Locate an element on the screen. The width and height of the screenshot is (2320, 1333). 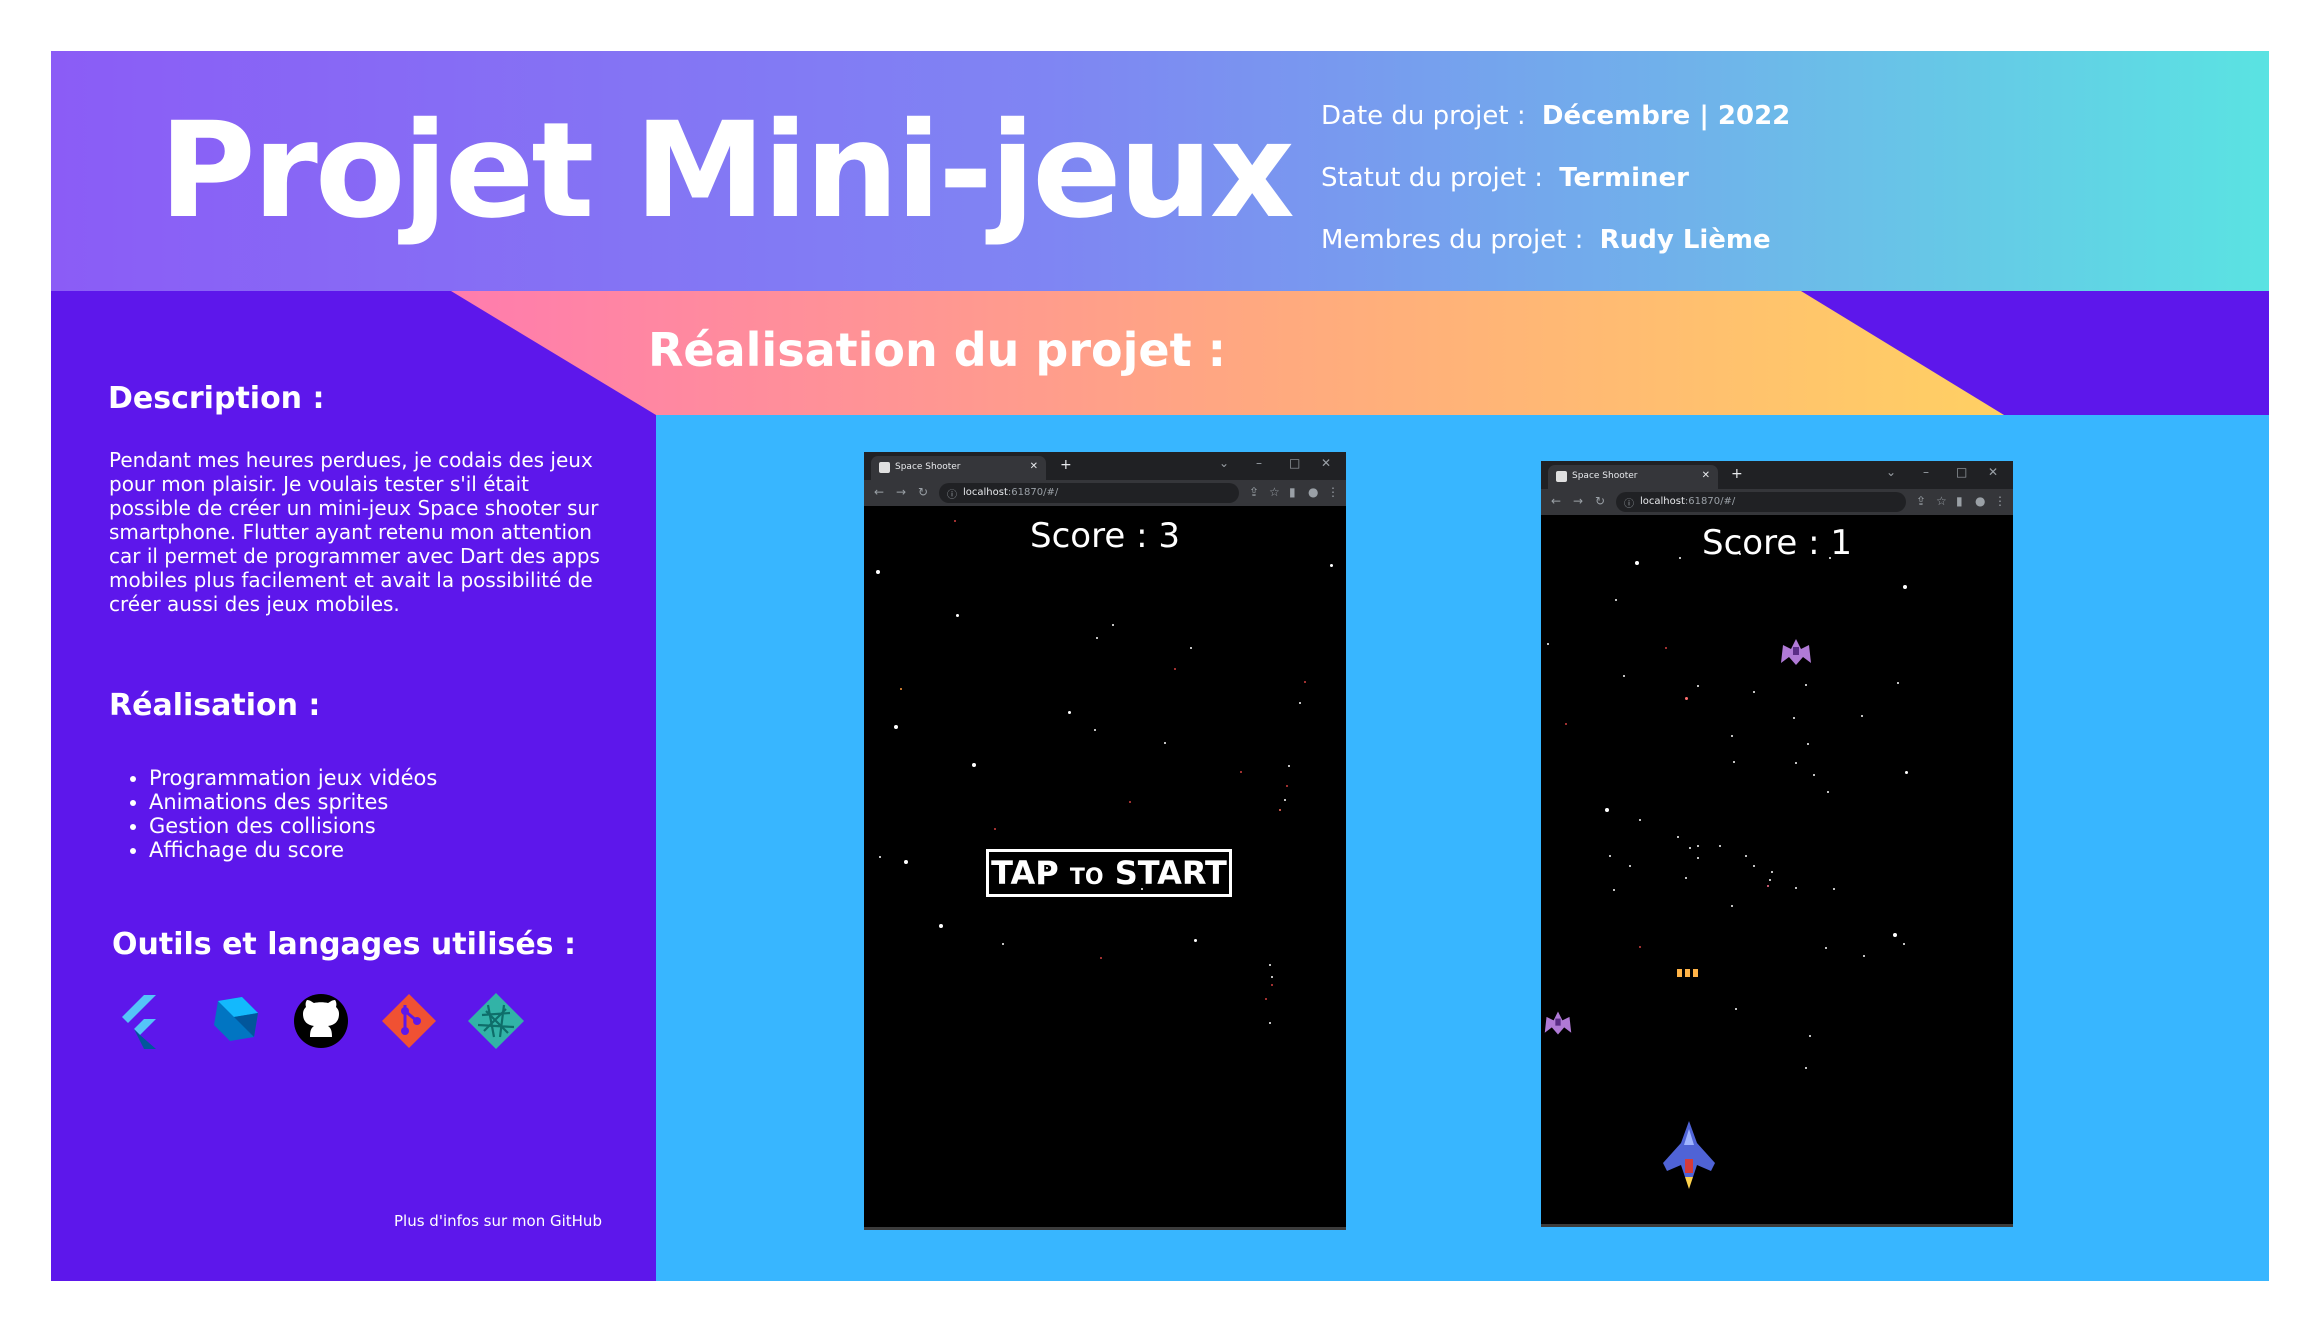
project-date-value: Décembre | 2022 is located at coordinates (1666, 116).